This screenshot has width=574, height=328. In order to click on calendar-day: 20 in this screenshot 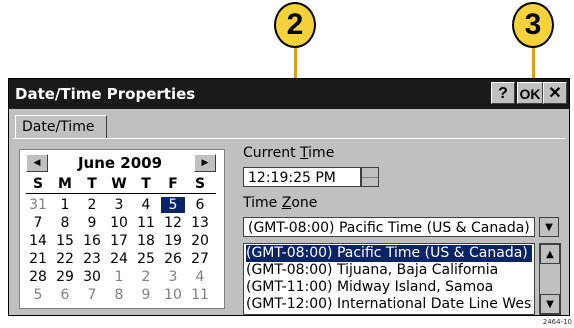, I will do `click(200, 241)`.